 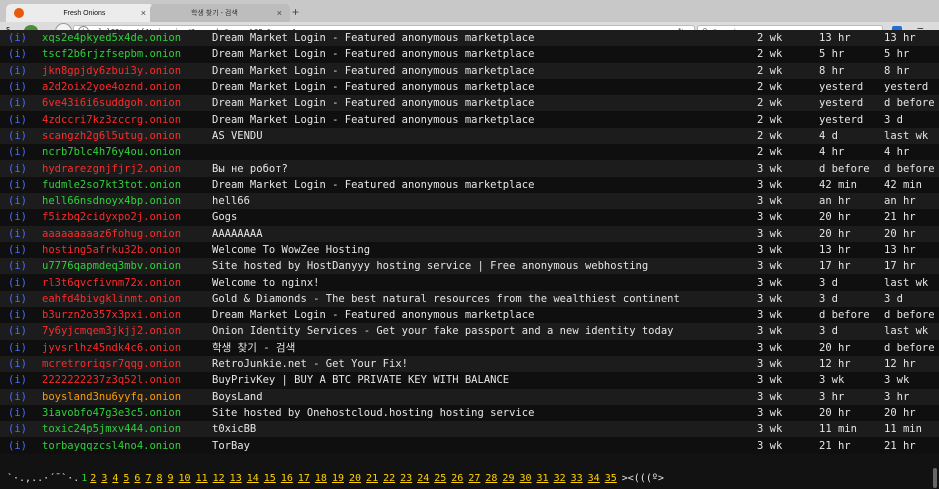 I want to click on onion-address-link: torbayqqzcsl4no4.onion, so click(x=127, y=445).